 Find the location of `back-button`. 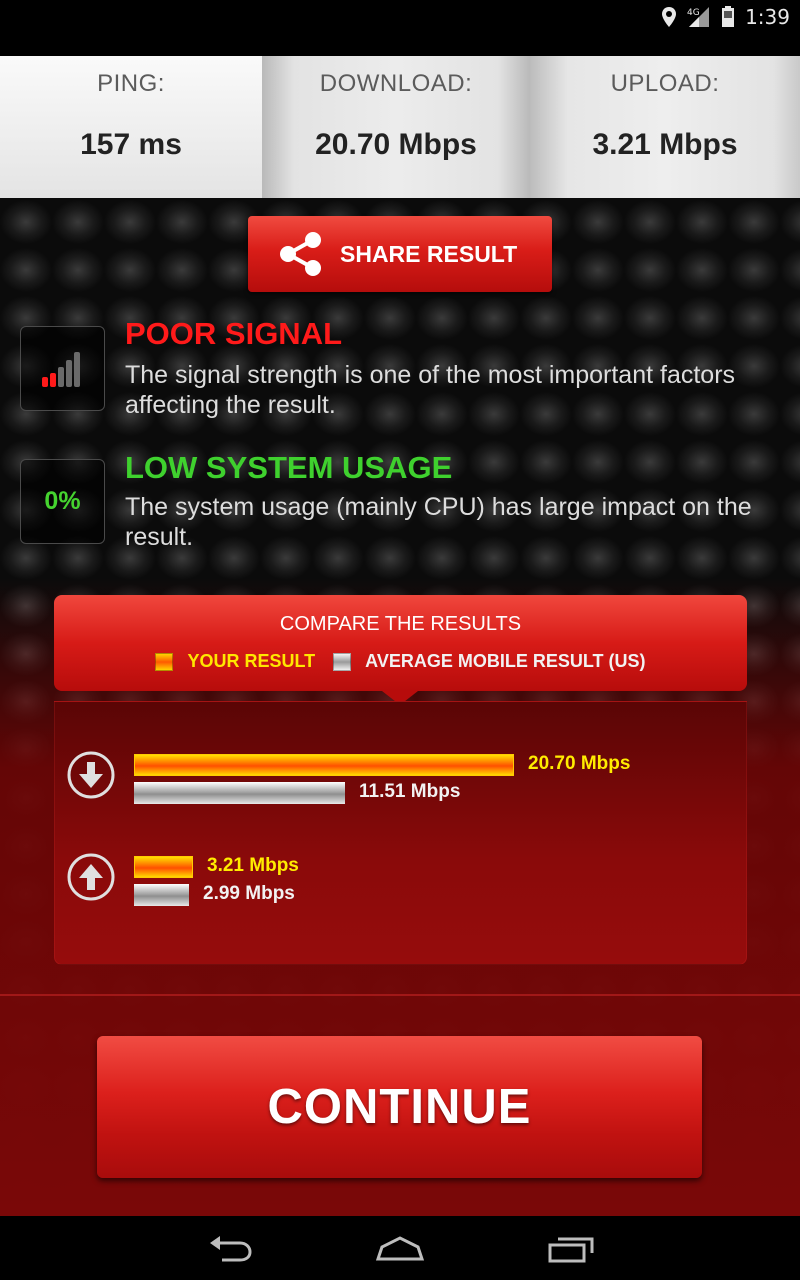

back-button is located at coordinates (230, 1248).